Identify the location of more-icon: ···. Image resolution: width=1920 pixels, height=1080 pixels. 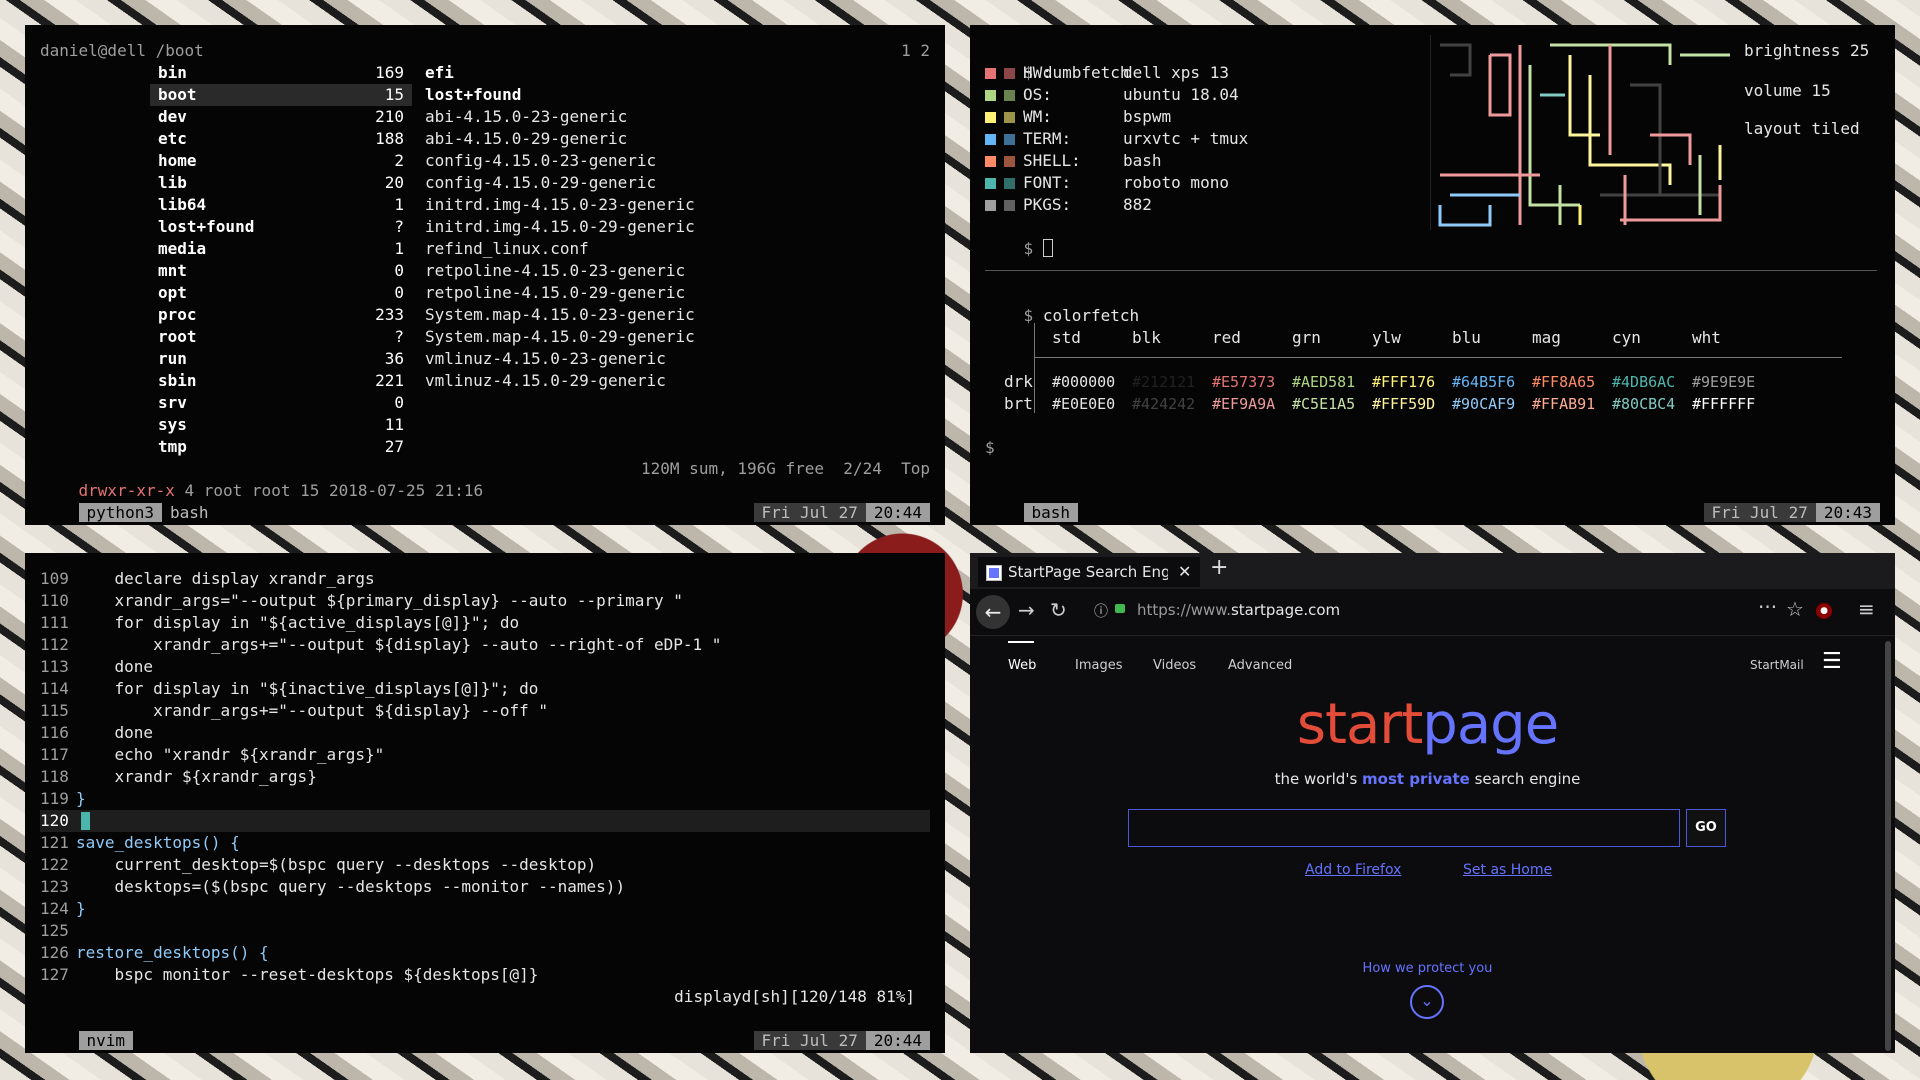
(1767, 607).